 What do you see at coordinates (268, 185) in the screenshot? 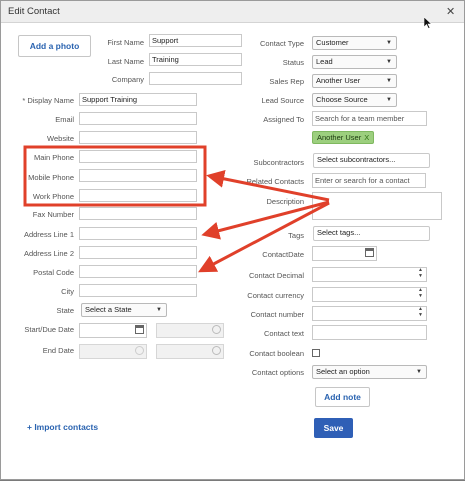
I see `arrow-to-phones` at bounding box center [268, 185].